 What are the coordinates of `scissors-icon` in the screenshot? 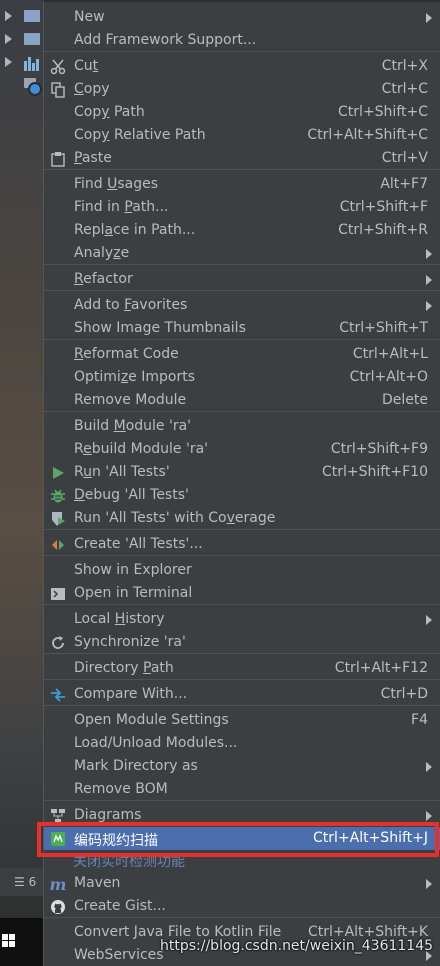 It's located at (58, 67).